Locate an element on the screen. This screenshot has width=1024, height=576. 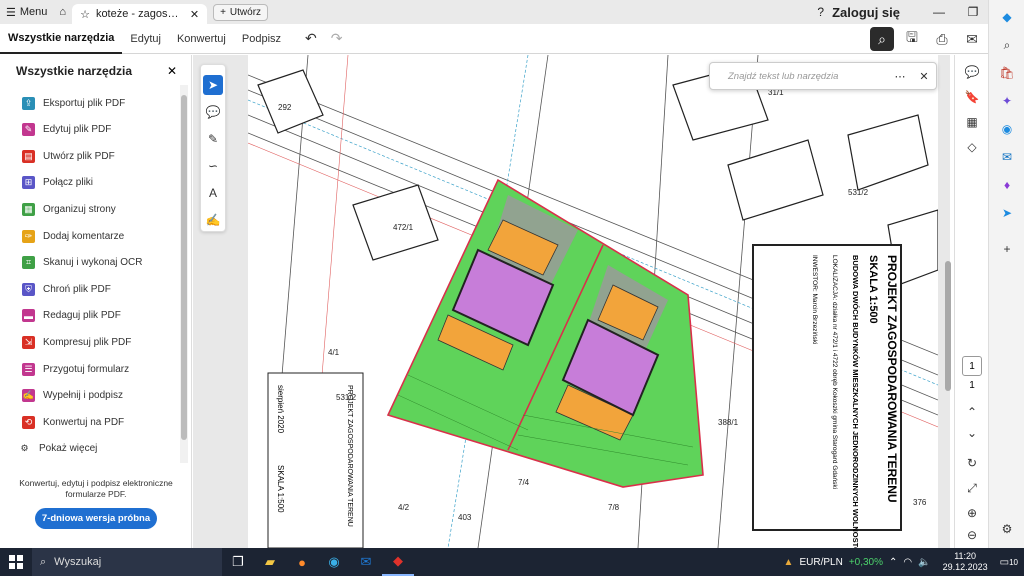
settings-icon: ⚙ is located at coordinates (1007, 529).